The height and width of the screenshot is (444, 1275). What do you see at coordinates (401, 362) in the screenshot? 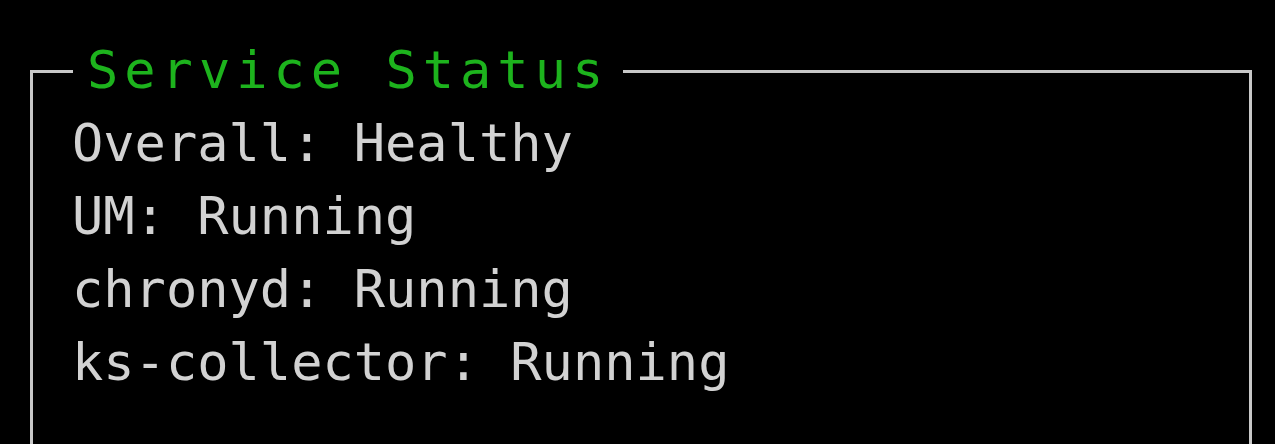
I see `status-line: ks-collector: Running` at bounding box center [401, 362].